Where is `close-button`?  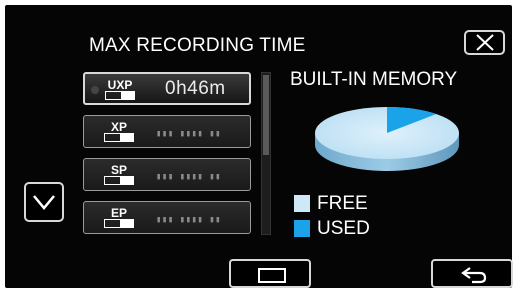 close-button is located at coordinates (484, 42).